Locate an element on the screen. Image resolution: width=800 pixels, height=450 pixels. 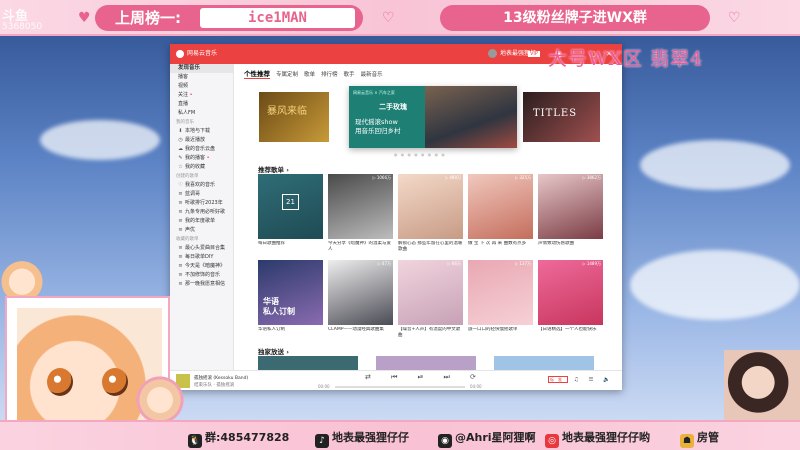
playlist-card: ▷ 1489万【日语精选】一个人也能快乐 is located at coordinates (570, 299).